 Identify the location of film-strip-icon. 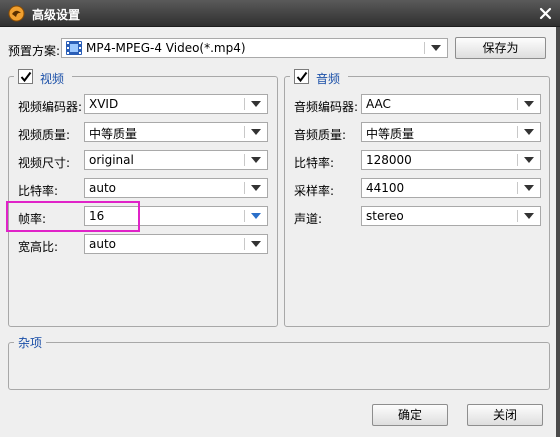
(74, 48).